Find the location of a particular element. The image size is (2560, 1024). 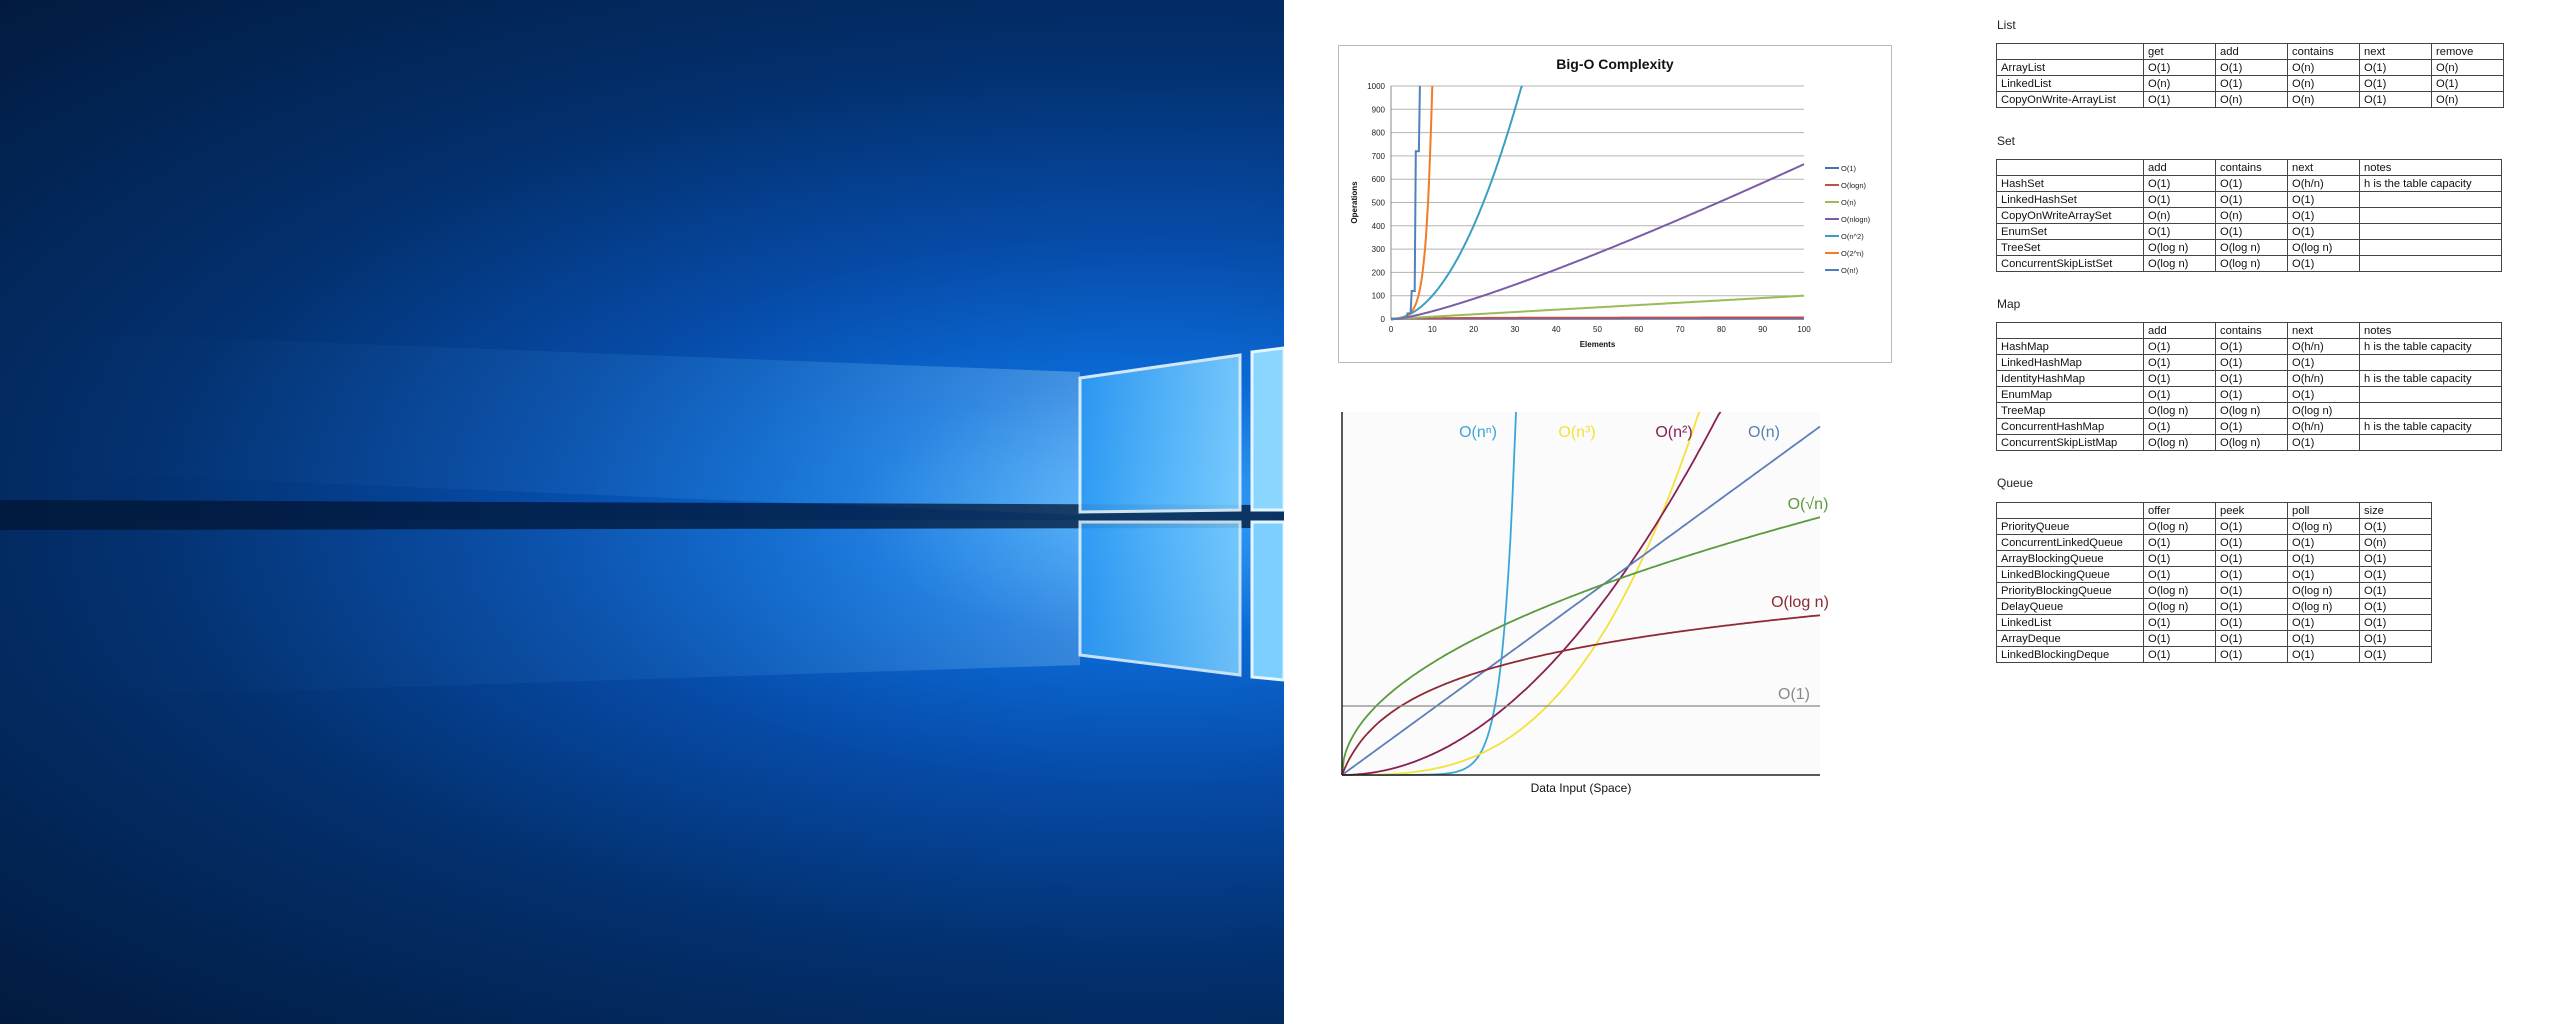

row-label-cell: CopyOnWriteArraySet is located at coordinates (2070, 215).